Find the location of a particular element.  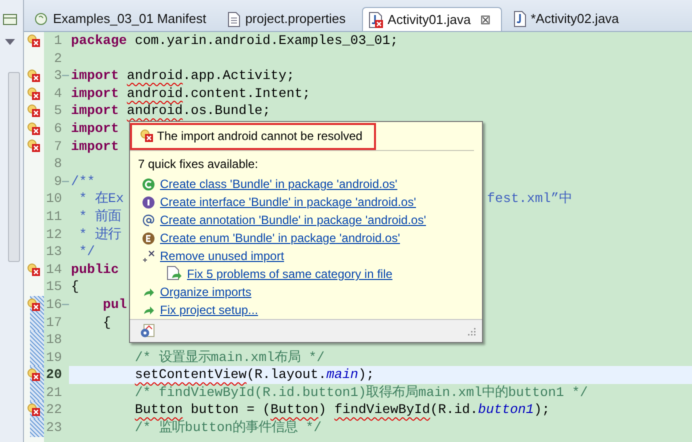

error-message: The import android cannot be resolved is located at coordinates (253, 136).